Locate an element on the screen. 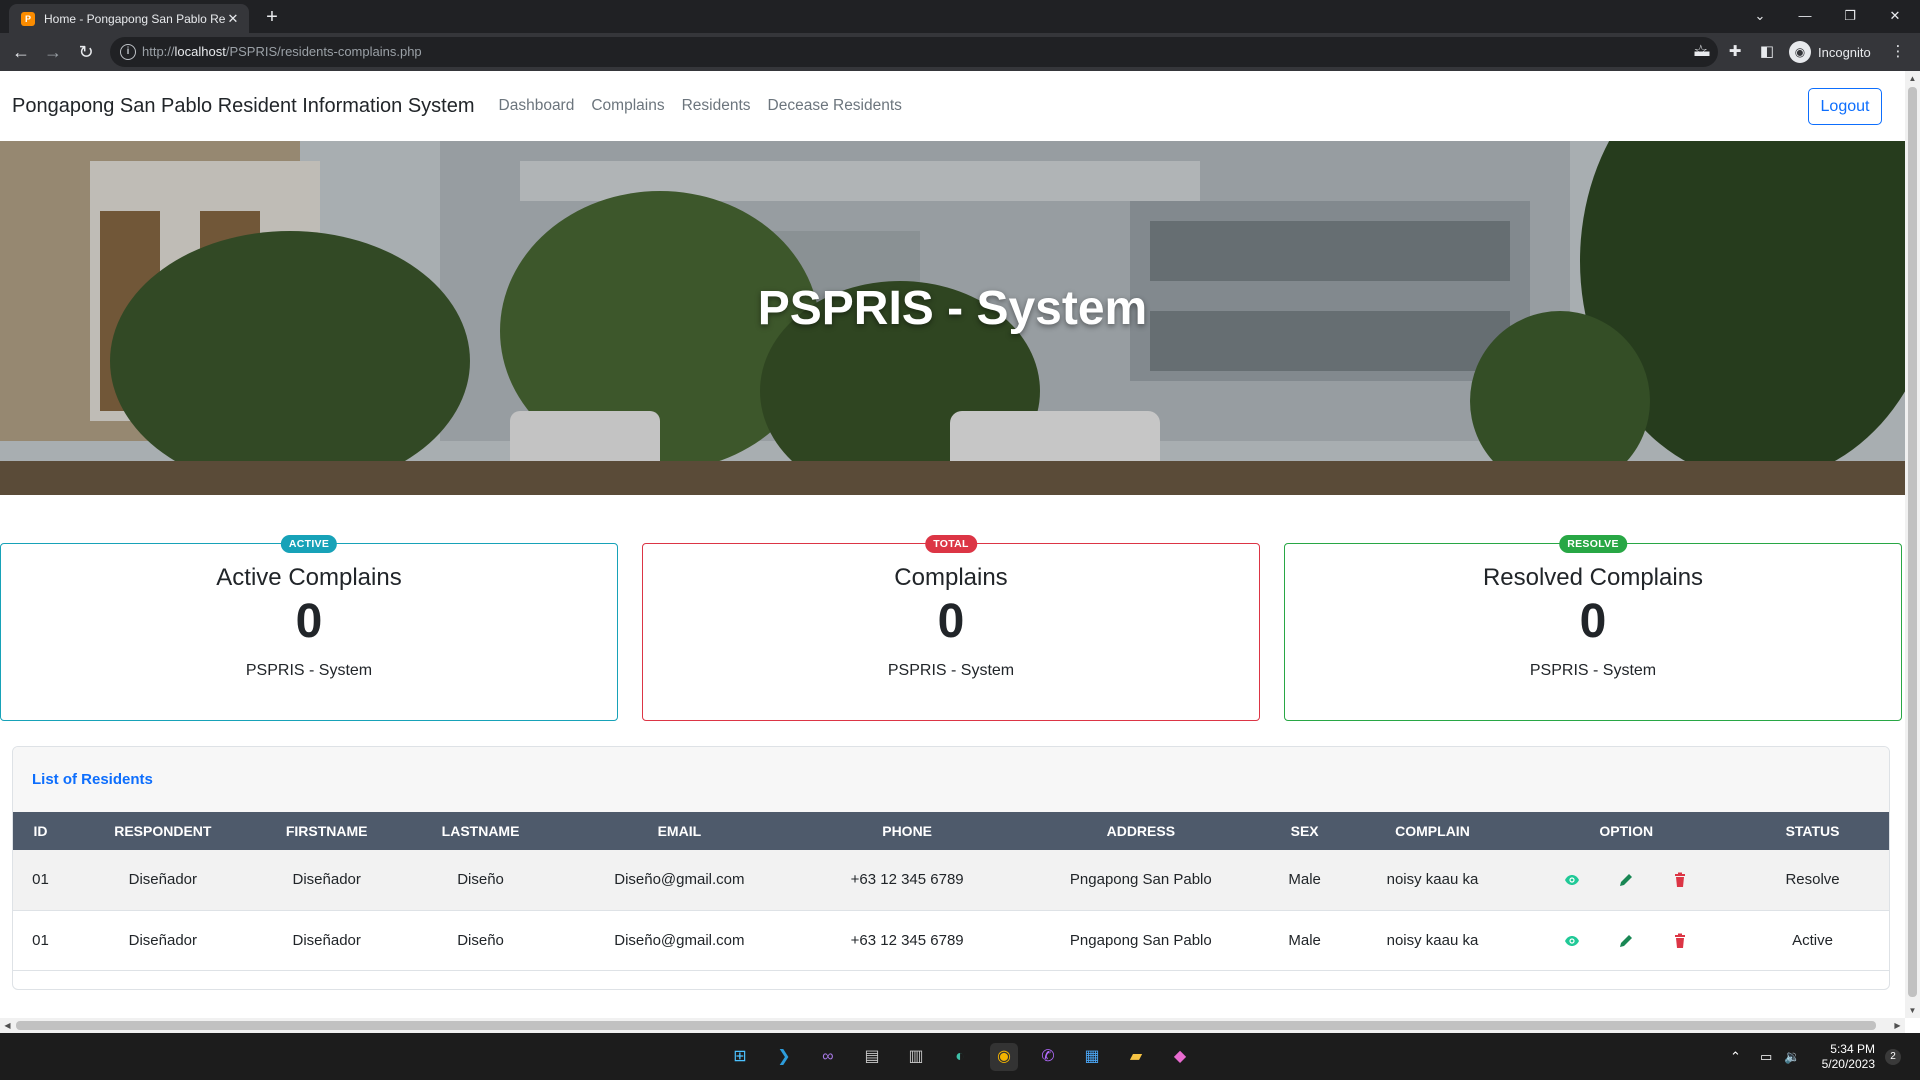 This screenshot has height=1080, width=1920. horizontal-scrollbar: ◀ ▶ is located at coordinates (952, 1025).